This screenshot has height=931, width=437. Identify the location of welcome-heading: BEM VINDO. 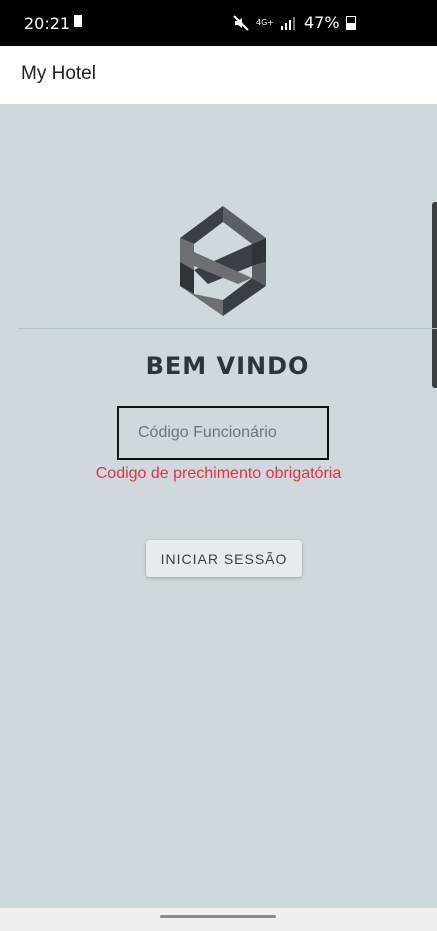
(227, 366).